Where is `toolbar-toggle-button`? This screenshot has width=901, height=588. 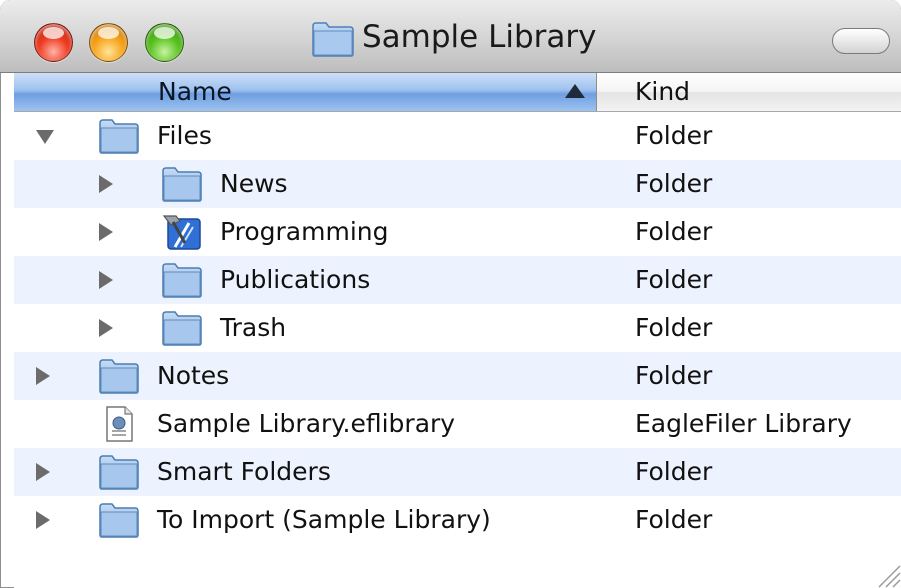
toolbar-toggle-button is located at coordinates (861, 41).